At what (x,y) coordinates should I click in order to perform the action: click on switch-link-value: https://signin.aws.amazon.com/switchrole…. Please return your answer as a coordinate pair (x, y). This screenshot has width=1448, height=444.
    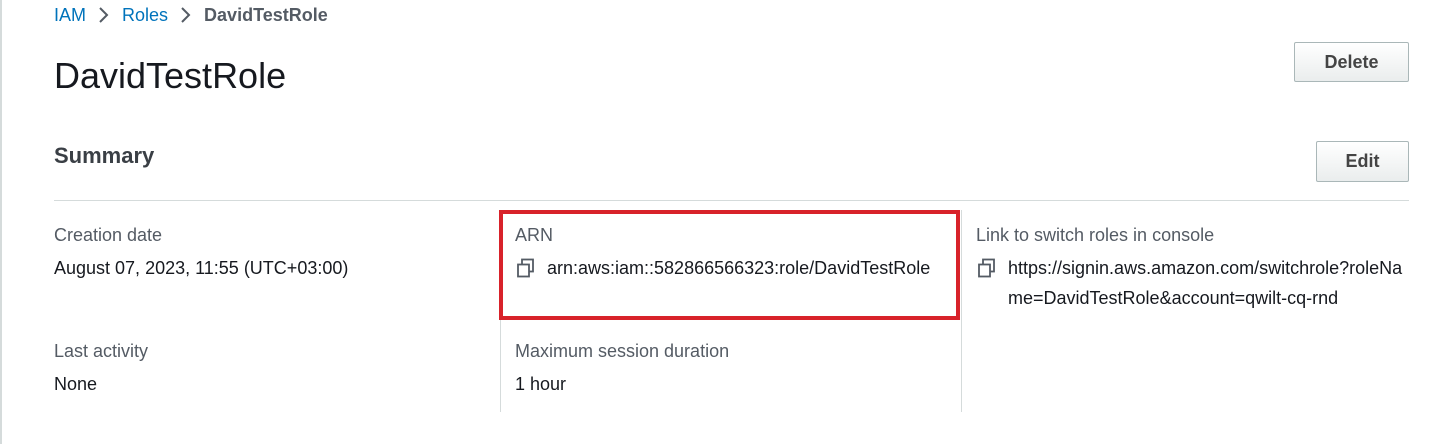
    Looking at the image, I should click on (1206, 283).